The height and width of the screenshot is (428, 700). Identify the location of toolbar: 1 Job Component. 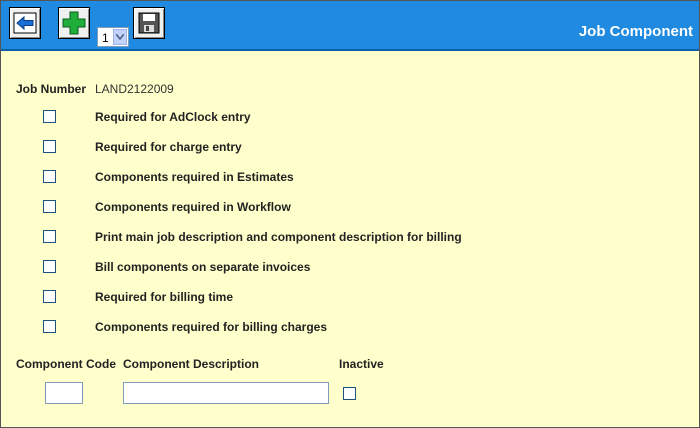
(350, 26).